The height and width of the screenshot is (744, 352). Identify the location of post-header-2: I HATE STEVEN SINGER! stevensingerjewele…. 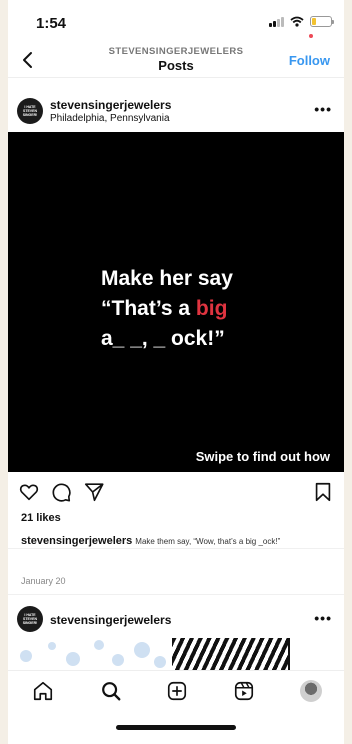
(176, 620).